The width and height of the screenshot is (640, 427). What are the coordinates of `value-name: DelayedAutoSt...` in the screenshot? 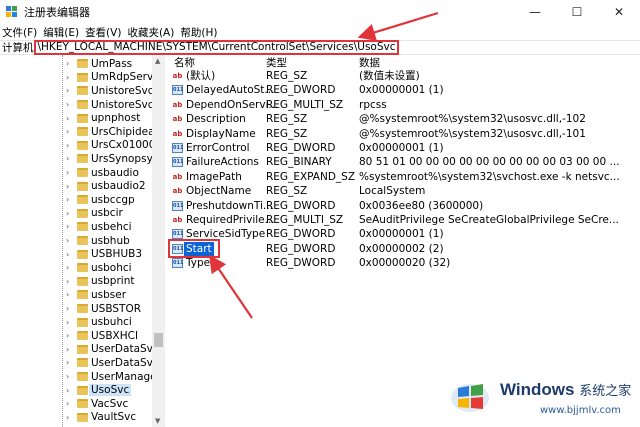 It's located at (230, 90).